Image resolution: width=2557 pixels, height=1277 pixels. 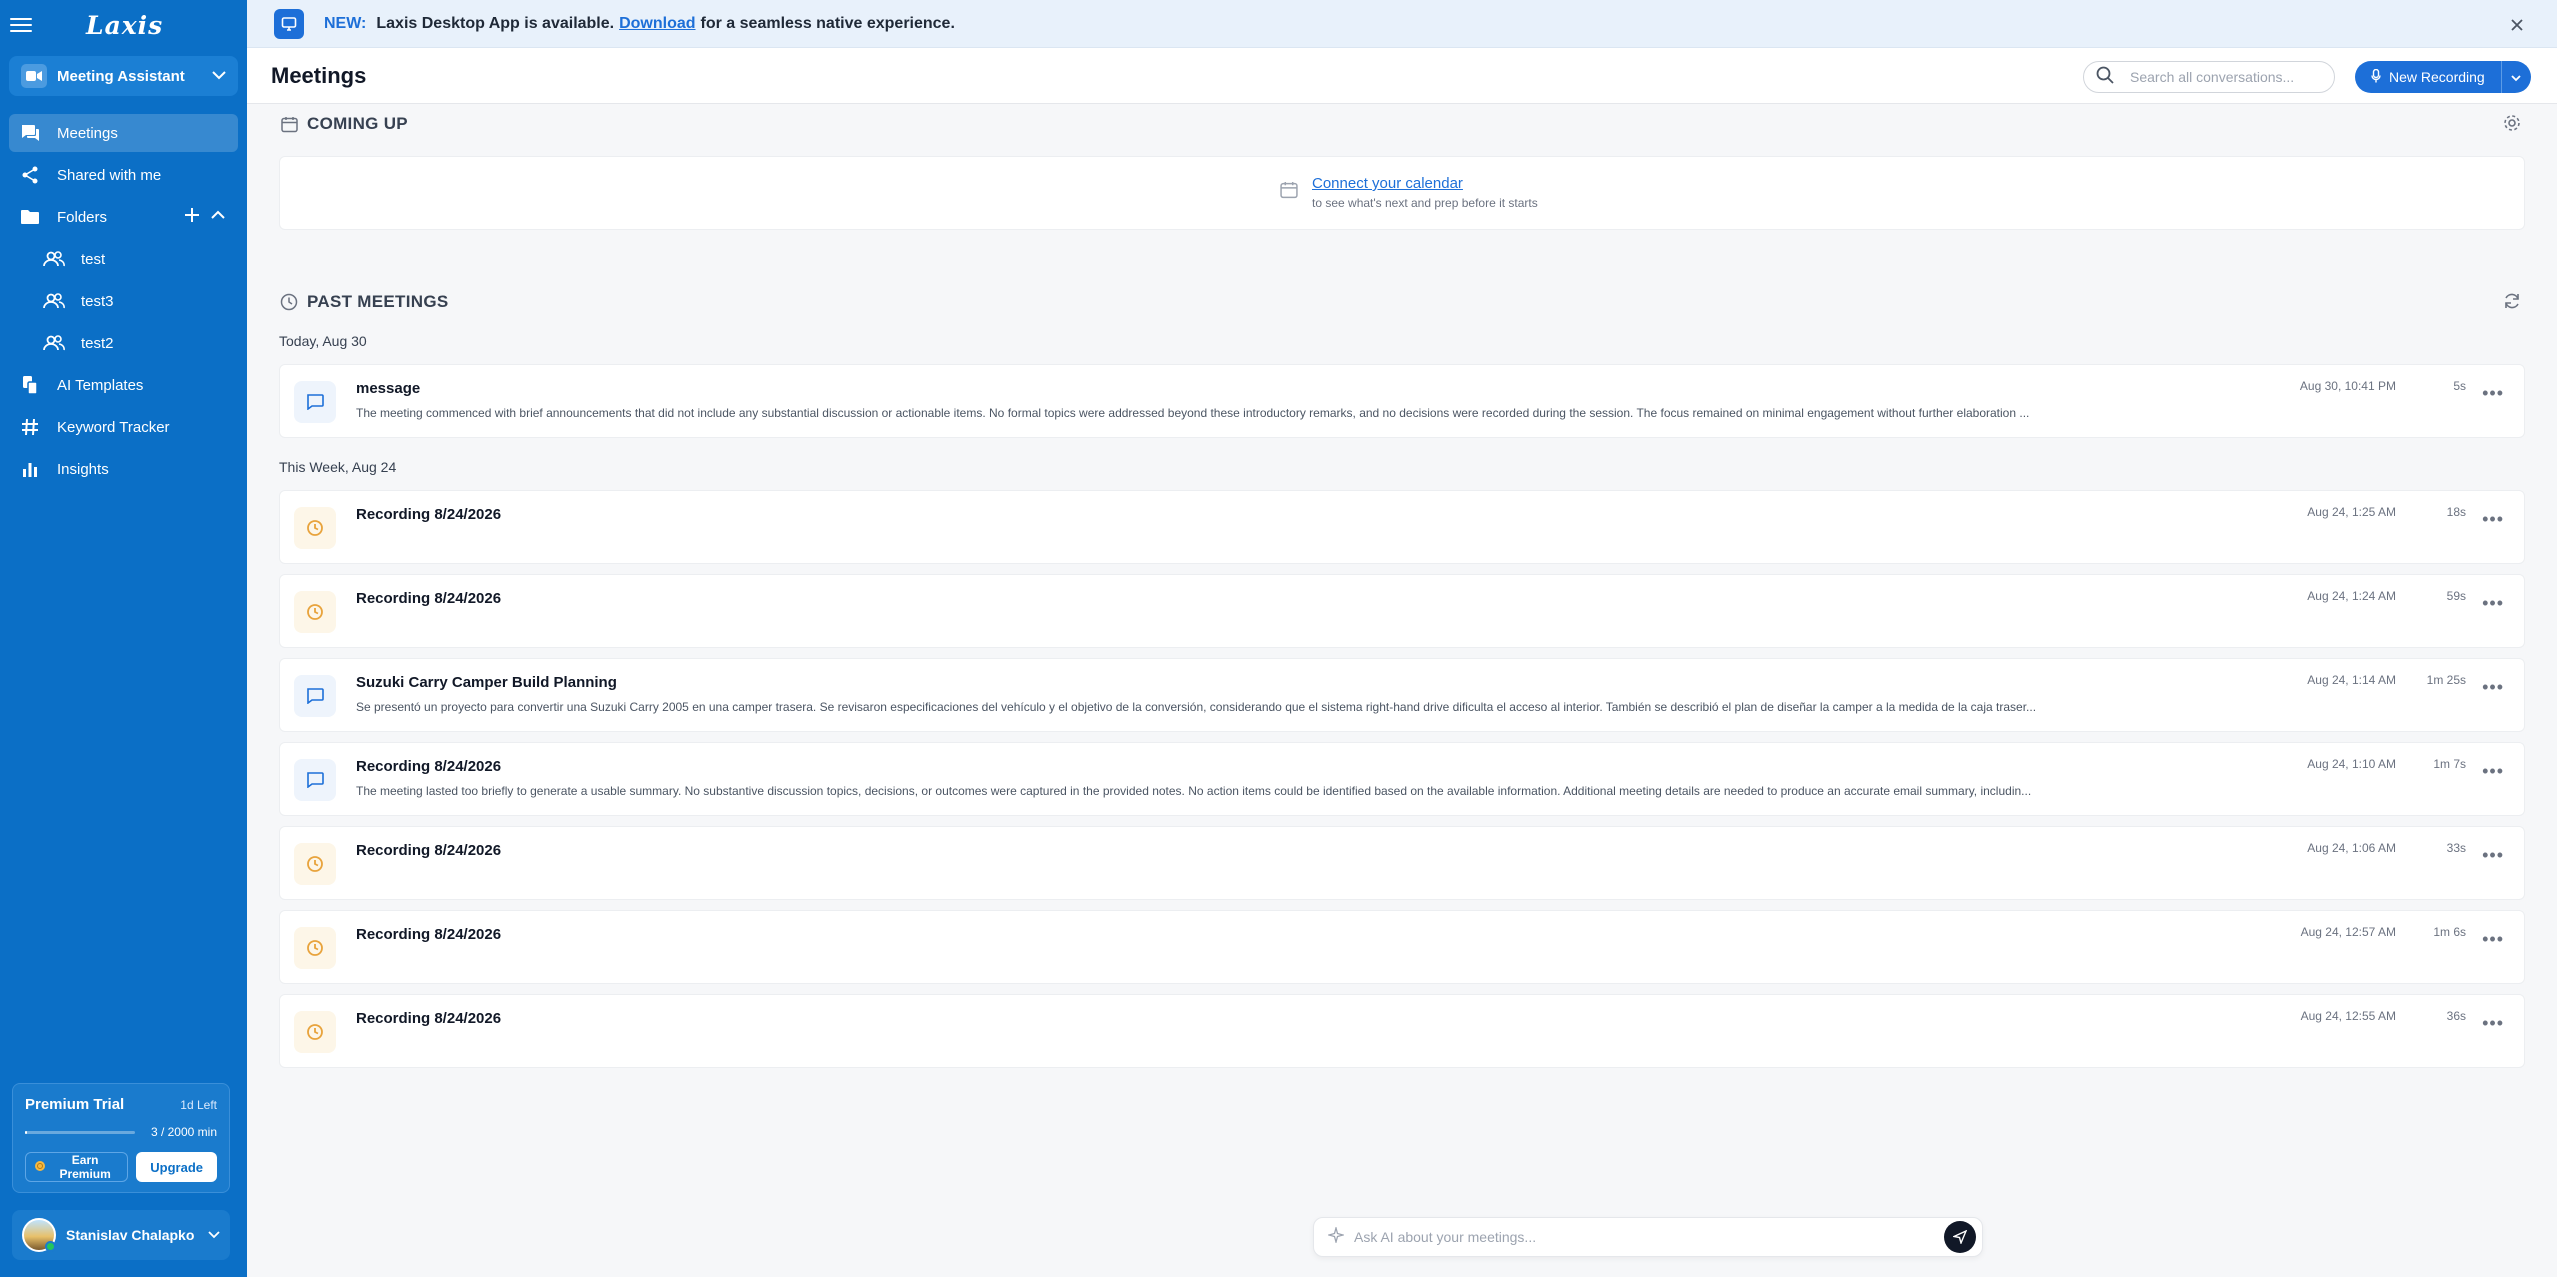 What do you see at coordinates (218, 217) in the screenshot?
I see `chevron-up-icon` at bounding box center [218, 217].